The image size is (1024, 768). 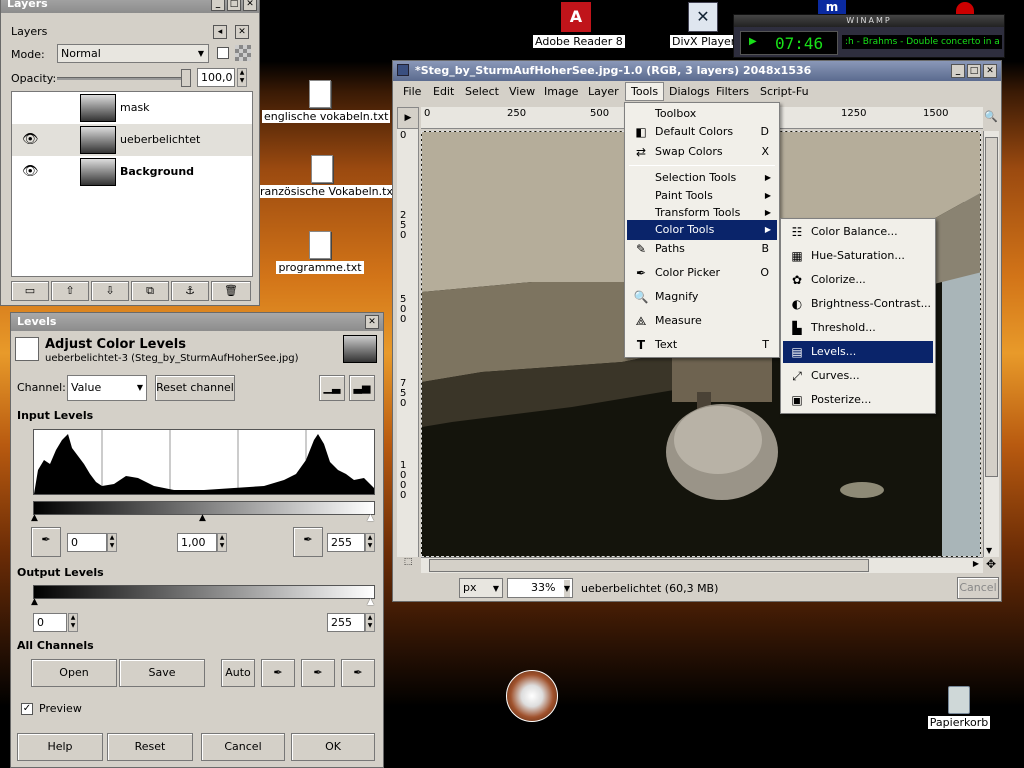 What do you see at coordinates (186, 78) in the screenshot?
I see `opacity-slider-handle` at bounding box center [186, 78].